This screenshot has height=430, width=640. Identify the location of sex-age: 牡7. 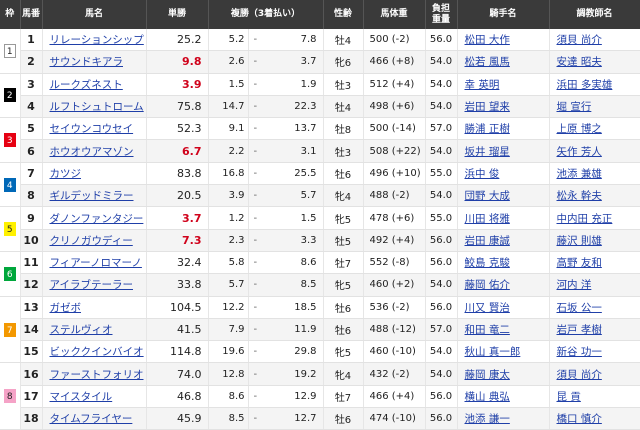
(343, 263).